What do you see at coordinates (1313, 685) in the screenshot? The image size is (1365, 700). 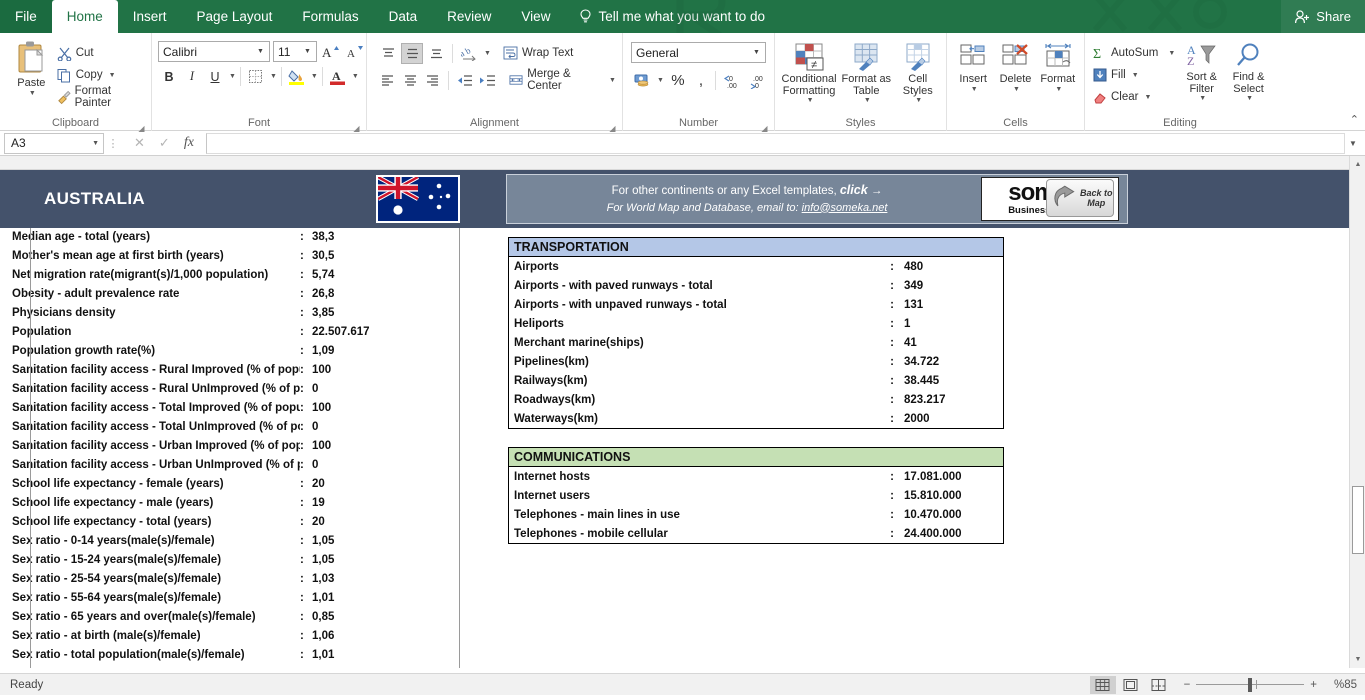 I see `zoom-in-button: +` at bounding box center [1313, 685].